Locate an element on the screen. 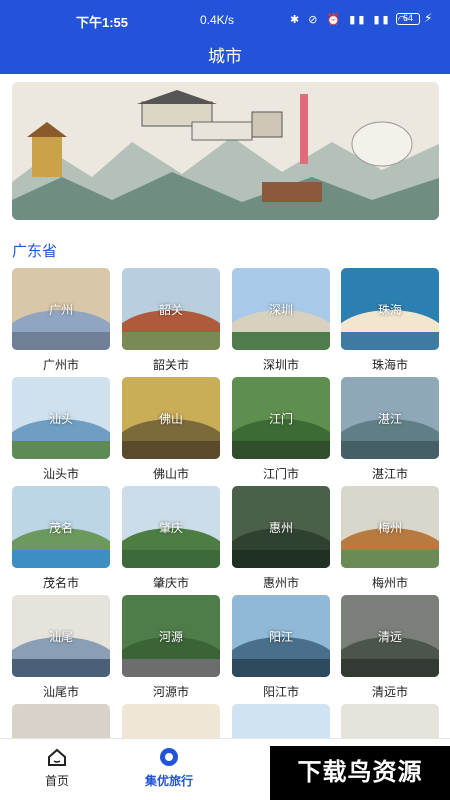  watermark: 下载鸟资源 is located at coordinates (360, 773).